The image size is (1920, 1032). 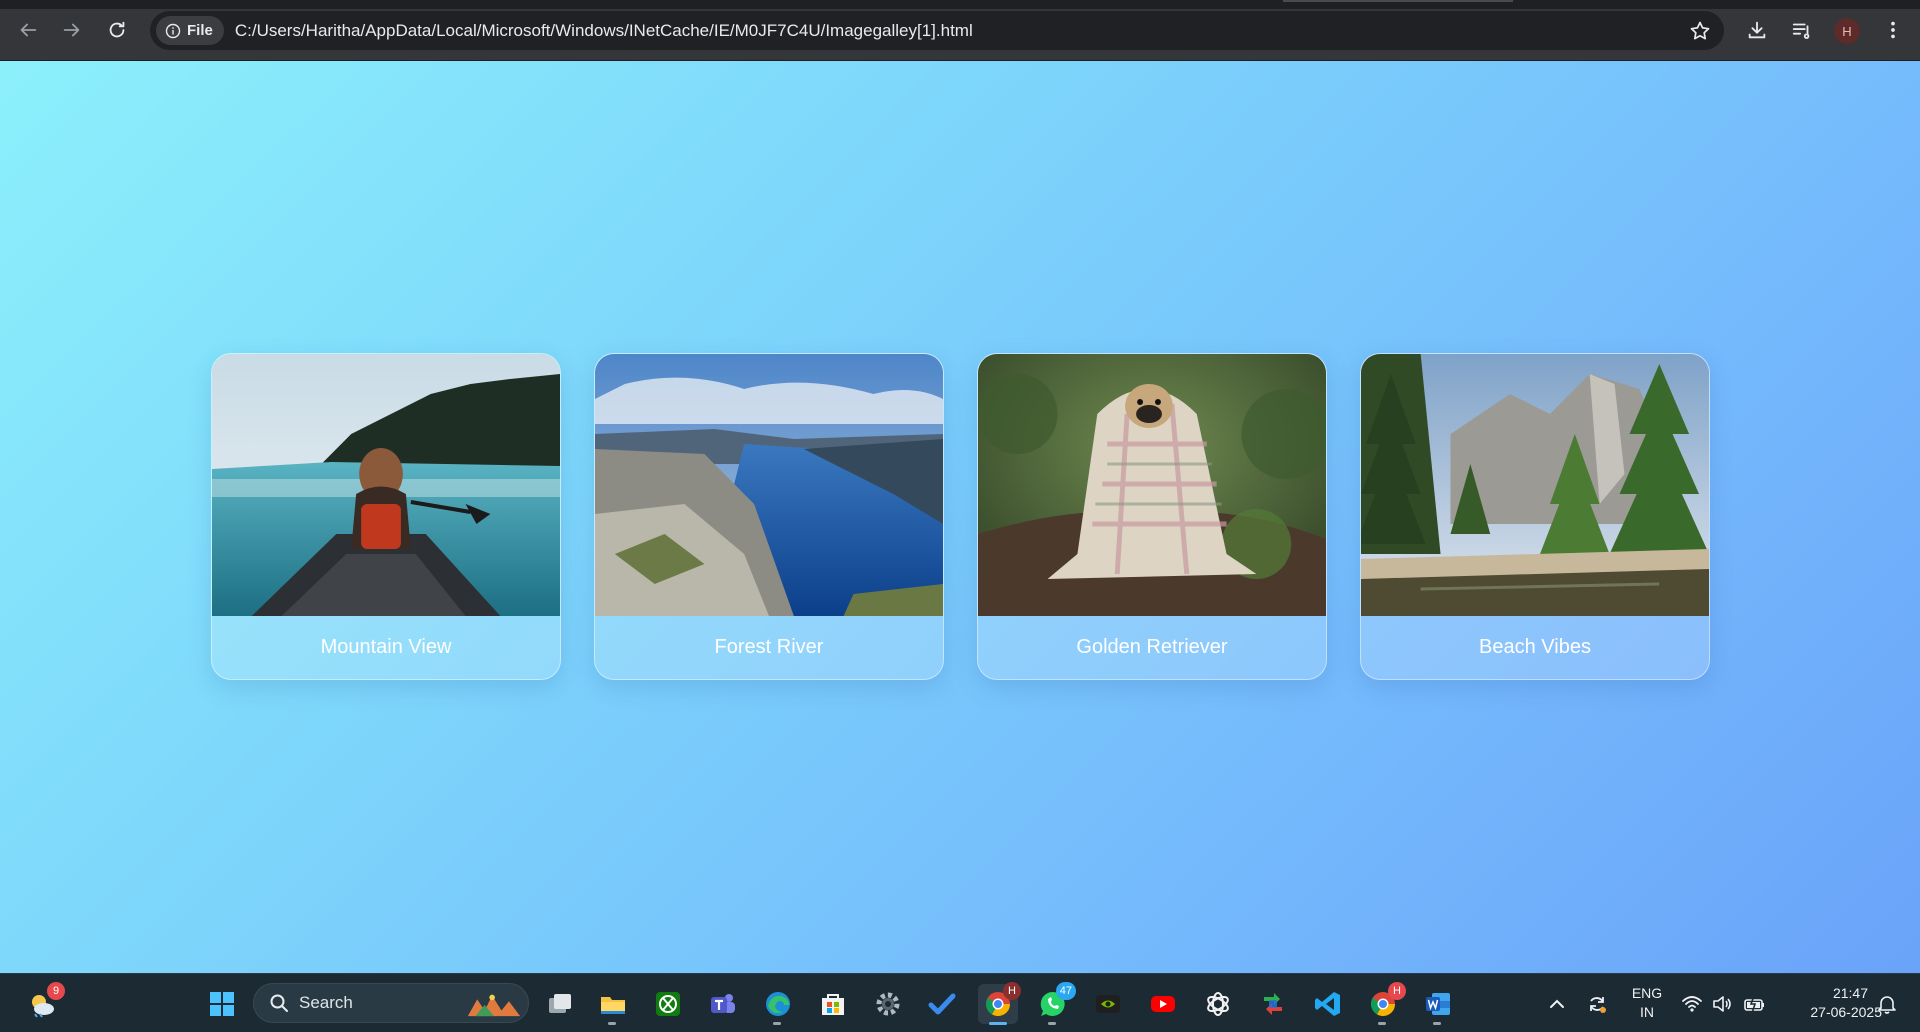 What do you see at coordinates (1692, 1004) in the screenshot?
I see `wifi-icon` at bounding box center [1692, 1004].